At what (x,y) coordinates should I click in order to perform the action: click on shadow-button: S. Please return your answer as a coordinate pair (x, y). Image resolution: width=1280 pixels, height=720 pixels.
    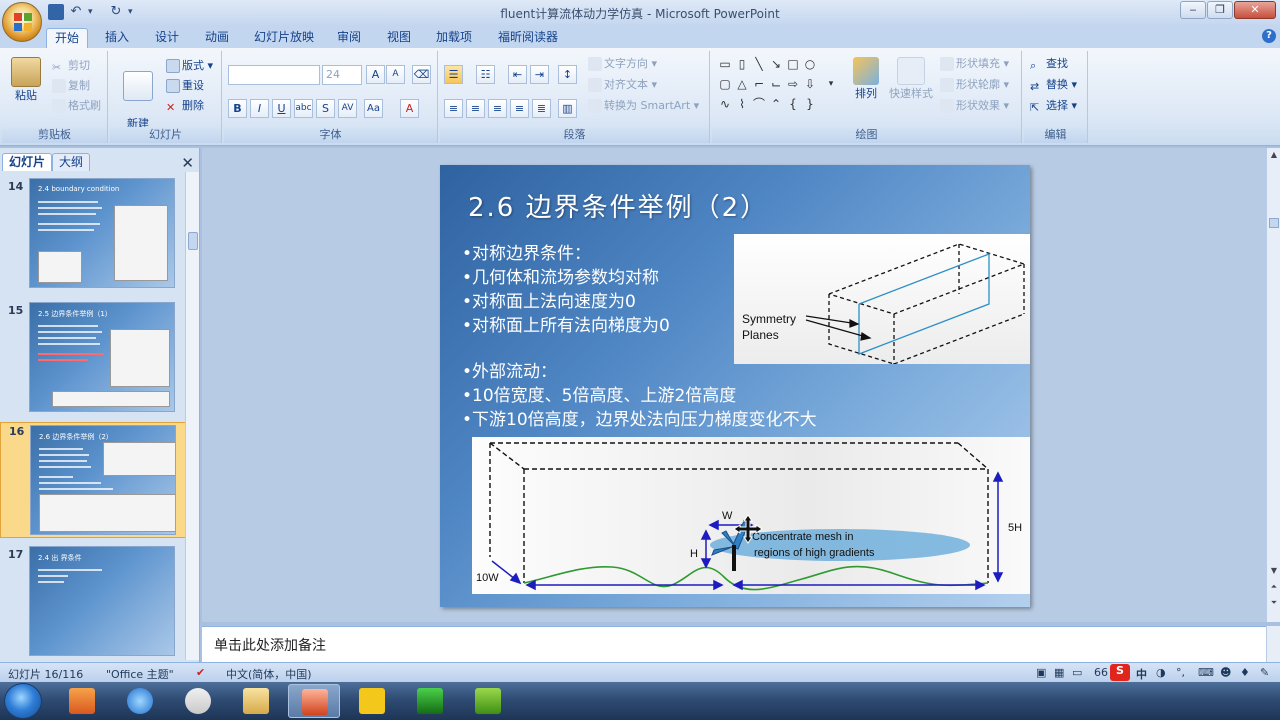
    Looking at the image, I should click on (325, 108).